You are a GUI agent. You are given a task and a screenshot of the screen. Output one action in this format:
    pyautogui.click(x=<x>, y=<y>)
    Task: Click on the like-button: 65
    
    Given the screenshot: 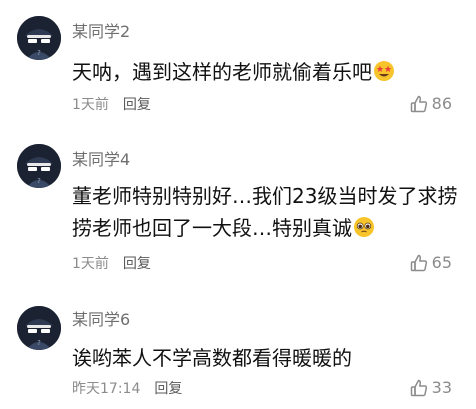 What is the action you would take?
    pyautogui.click(x=430, y=263)
    